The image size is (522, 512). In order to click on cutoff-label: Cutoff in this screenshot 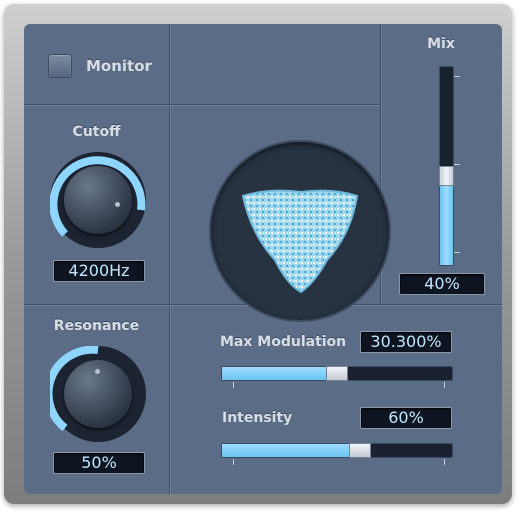, I will do `click(96, 132)`.